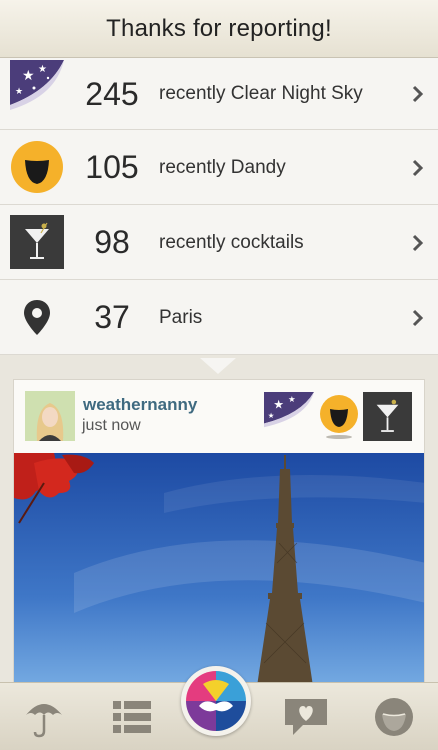 Image resolution: width=438 pixels, height=750 pixels. I want to click on report-label: recently Clear Night Sky, so click(261, 93).